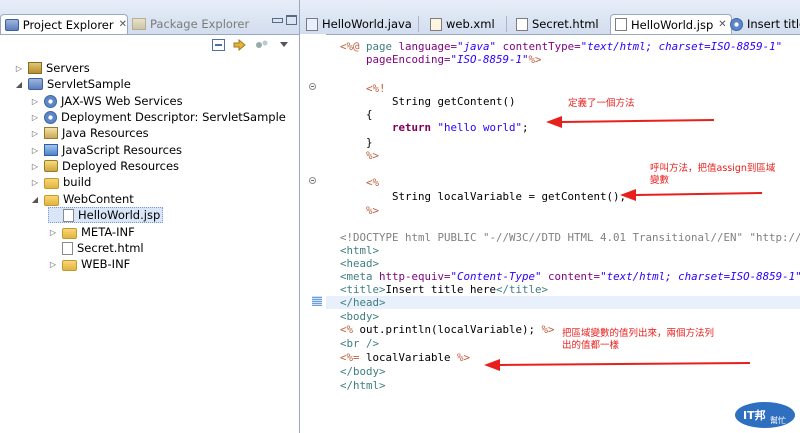 The height and width of the screenshot is (433, 800). What do you see at coordinates (98, 199) in the screenshot?
I see `tree-item-label: WebContent` at bounding box center [98, 199].